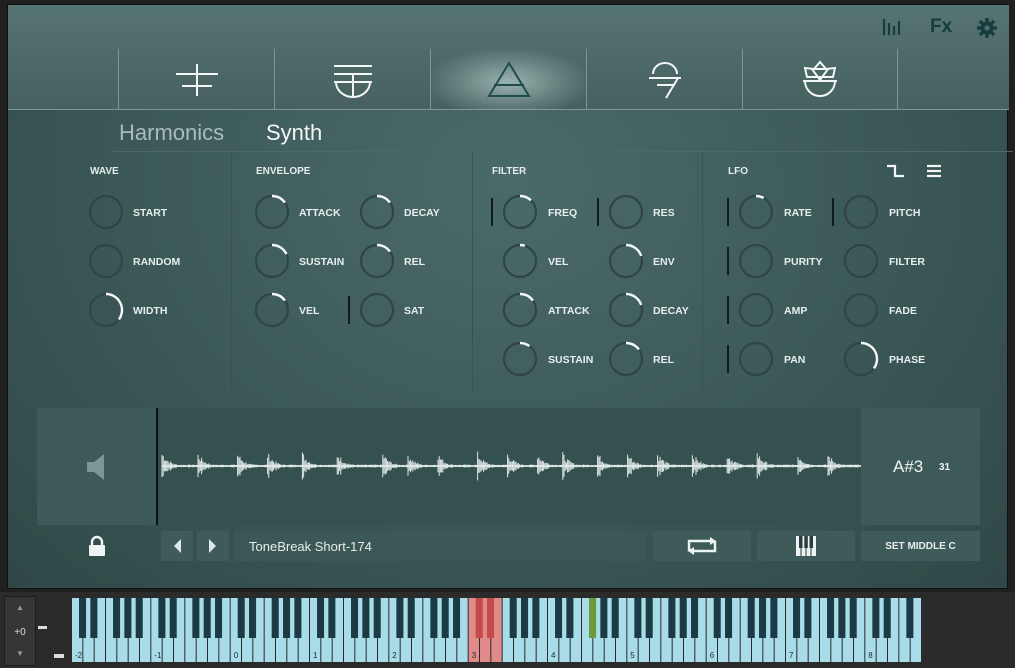 This screenshot has width=1015, height=668. I want to click on knob-wave-start, so click(106, 212).